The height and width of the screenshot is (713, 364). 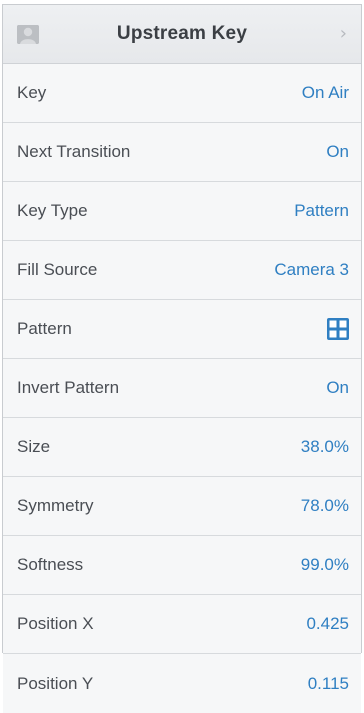 I want to click on row-invert-pattern: Invert Pattern On, so click(x=182, y=388).